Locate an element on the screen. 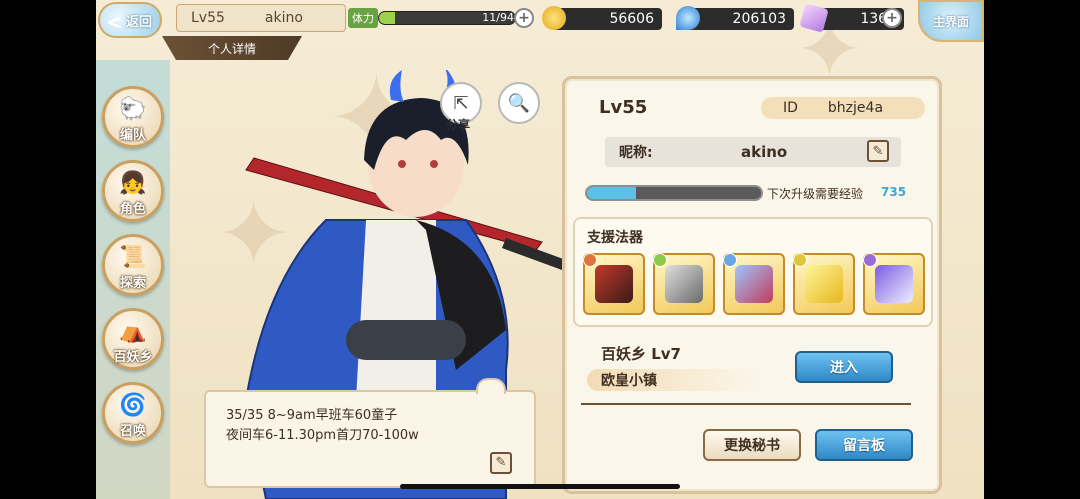 Image resolution: width=1080 pixels, height=499 pixels. stamina-bar-fill is located at coordinates (387, 18).